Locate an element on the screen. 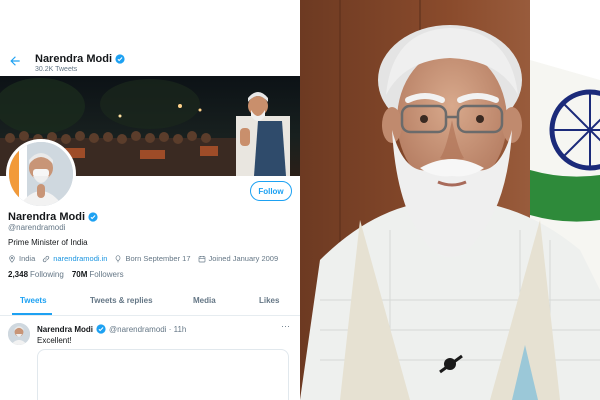 Image resolution: width=600 pixels, height=400 pixels. header-name: Narendra Modi is located at coordinates (80, 59).